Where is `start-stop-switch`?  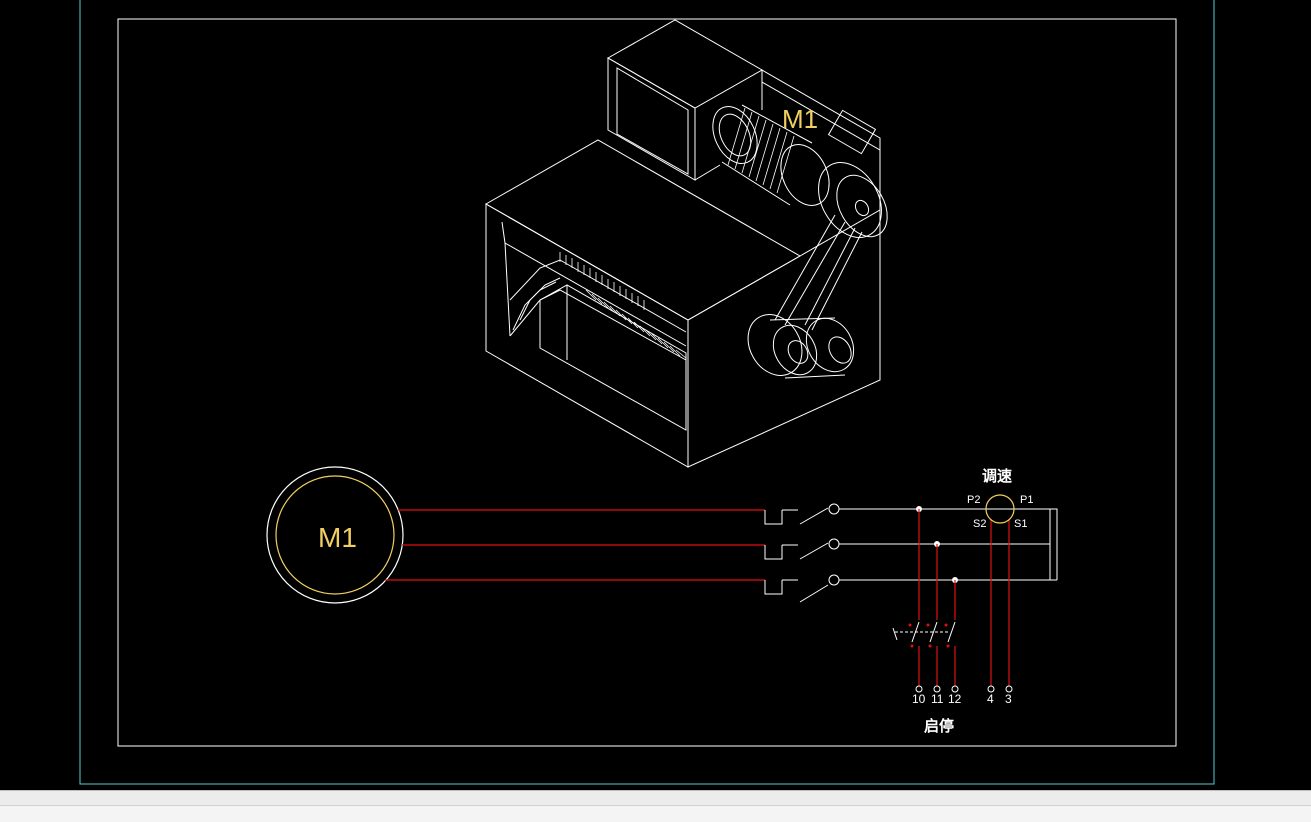 start-stop-switch is located at coordinates (924, 634).